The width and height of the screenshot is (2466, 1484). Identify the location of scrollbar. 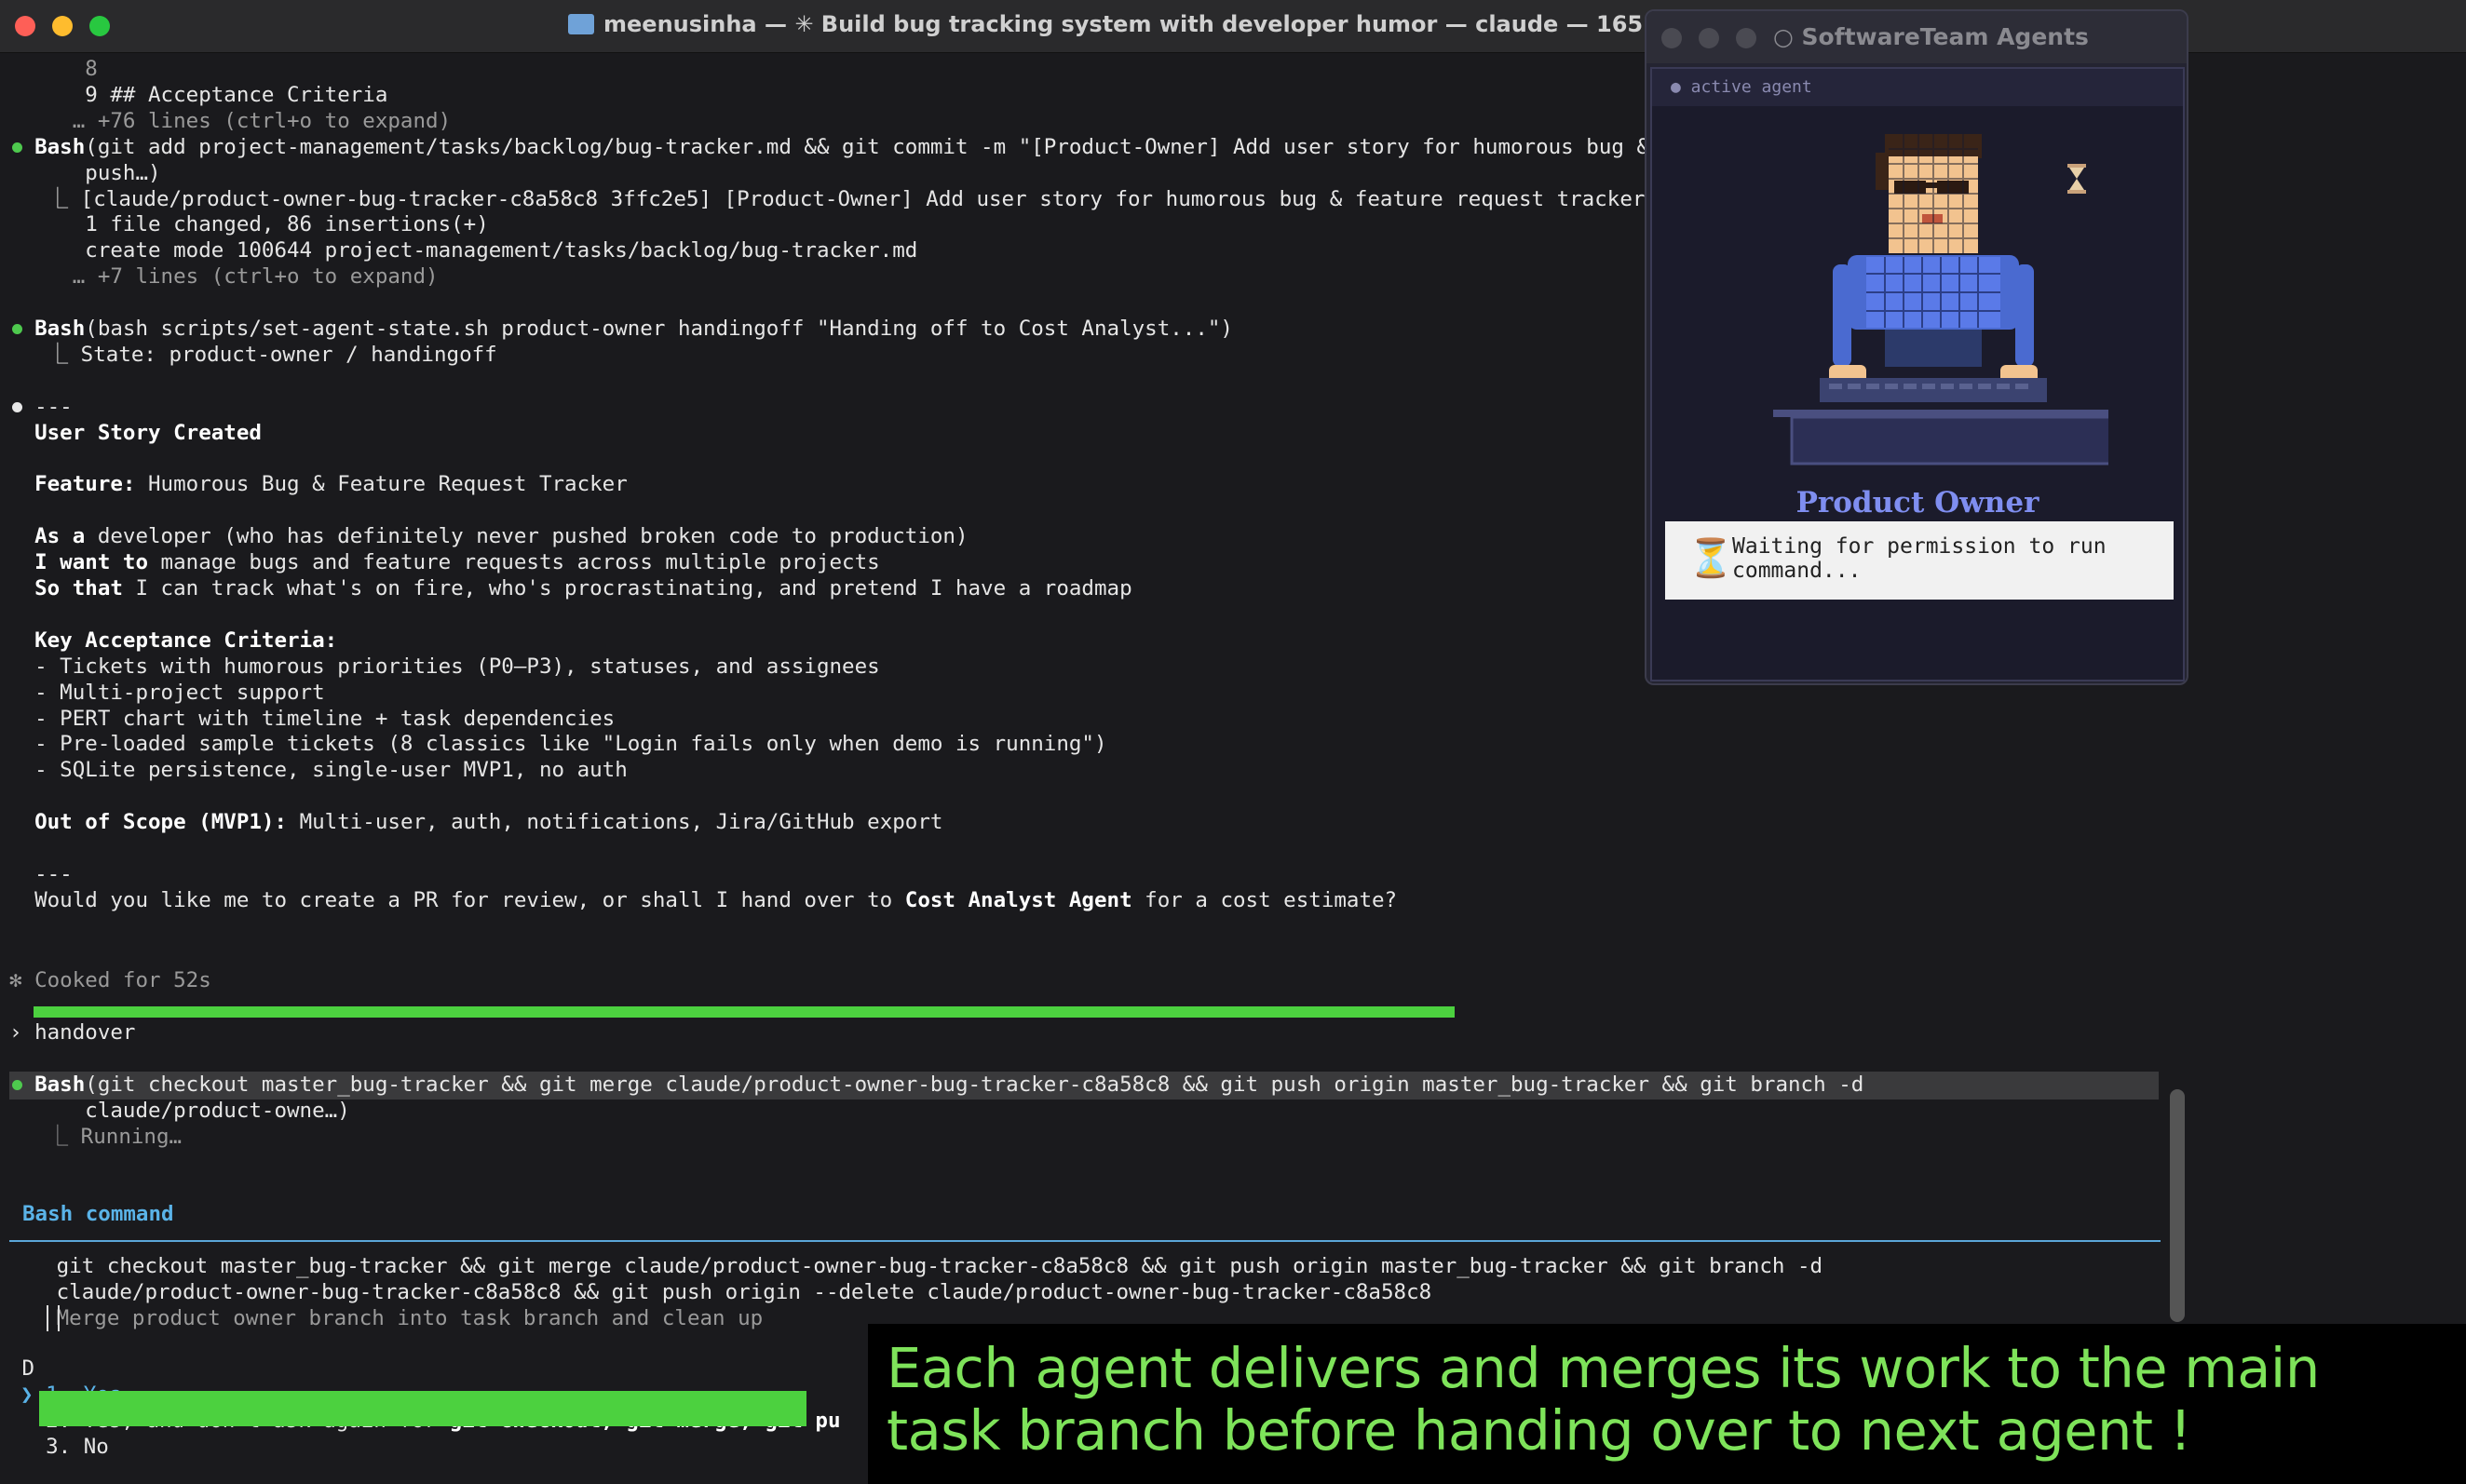
(2177, 1205).